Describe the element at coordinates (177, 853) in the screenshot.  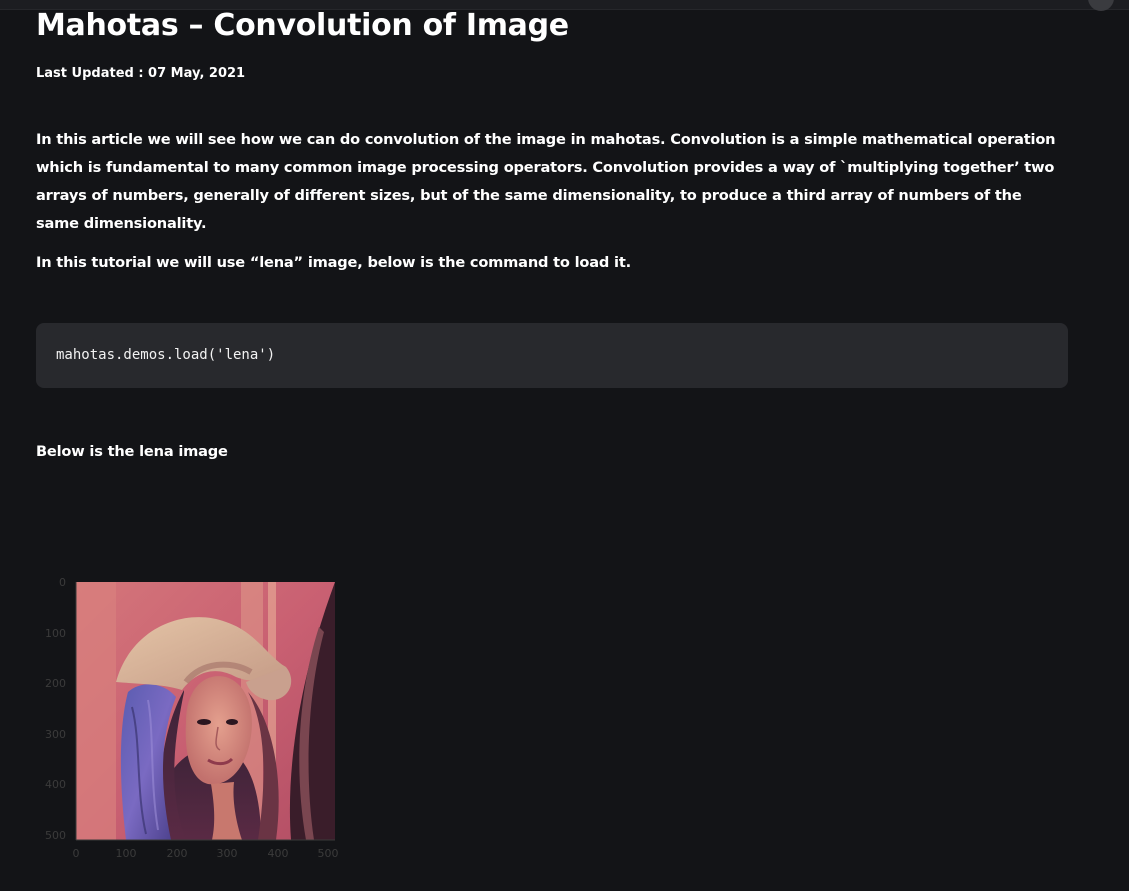
I see `x-tick-label: 200` at that location.